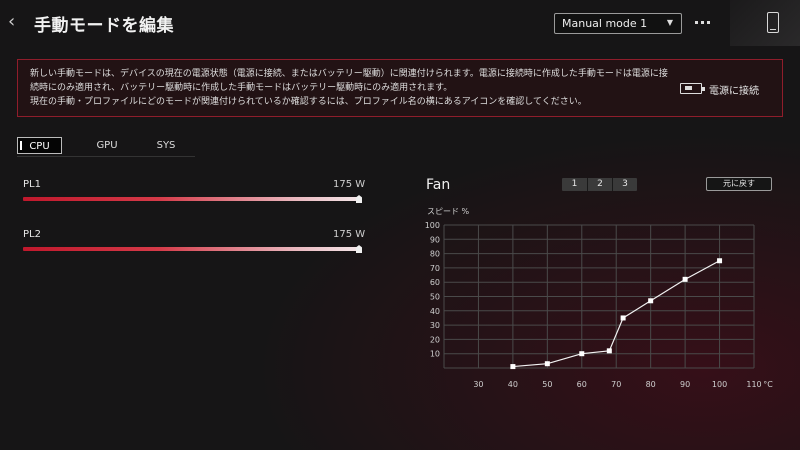 The image size is (800, 450). Describe the element at coordinates (651, 384) in the screenshot. I see `x-tick-label: 80` at that location.